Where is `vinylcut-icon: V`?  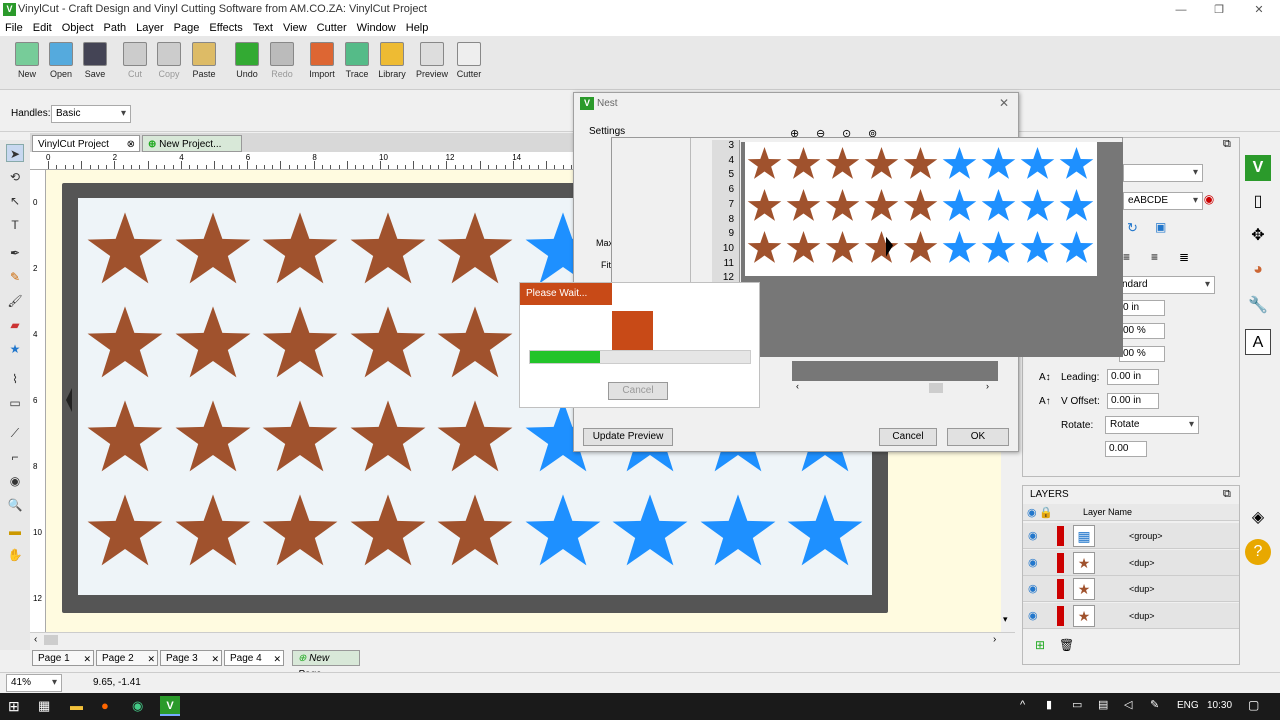 vinylcut-icon: V is located at coordinates (1258, 168).